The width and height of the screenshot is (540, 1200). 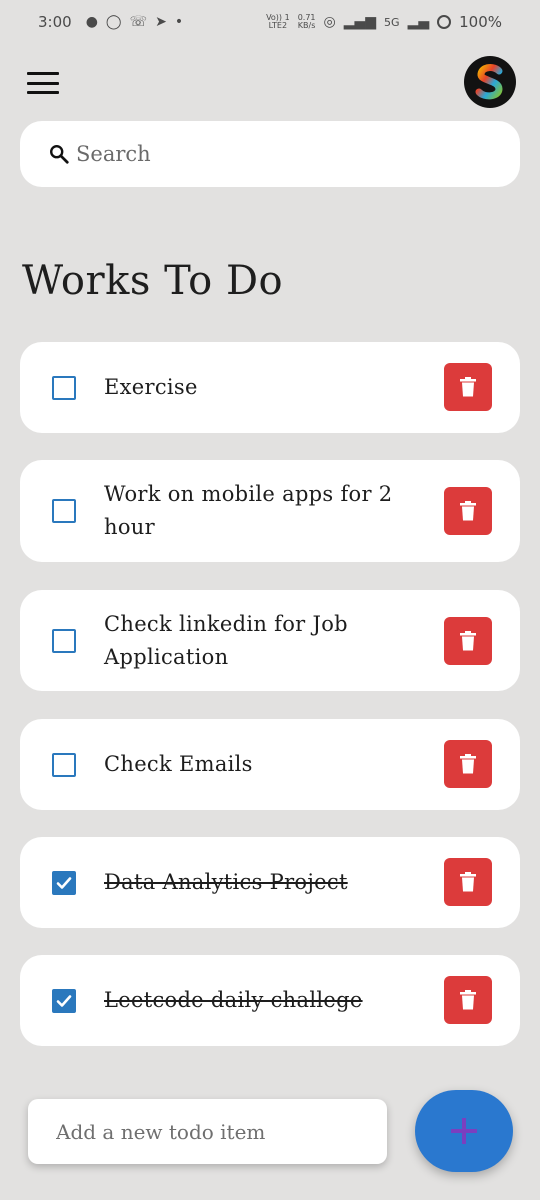 I want to click on status-right: Vo)) 1 LTE2 0.71 KB/s ◎ ▂▄▆ 5G ▂▄ 100%, so click(x=384, y=22).